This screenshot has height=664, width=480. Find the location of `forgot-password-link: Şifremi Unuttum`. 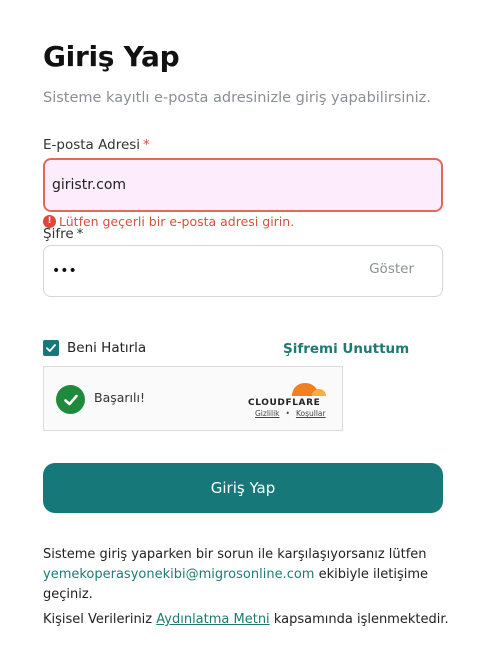

forgot-password-link: Şifremi Unuttum is located at coordinates (346, 349).